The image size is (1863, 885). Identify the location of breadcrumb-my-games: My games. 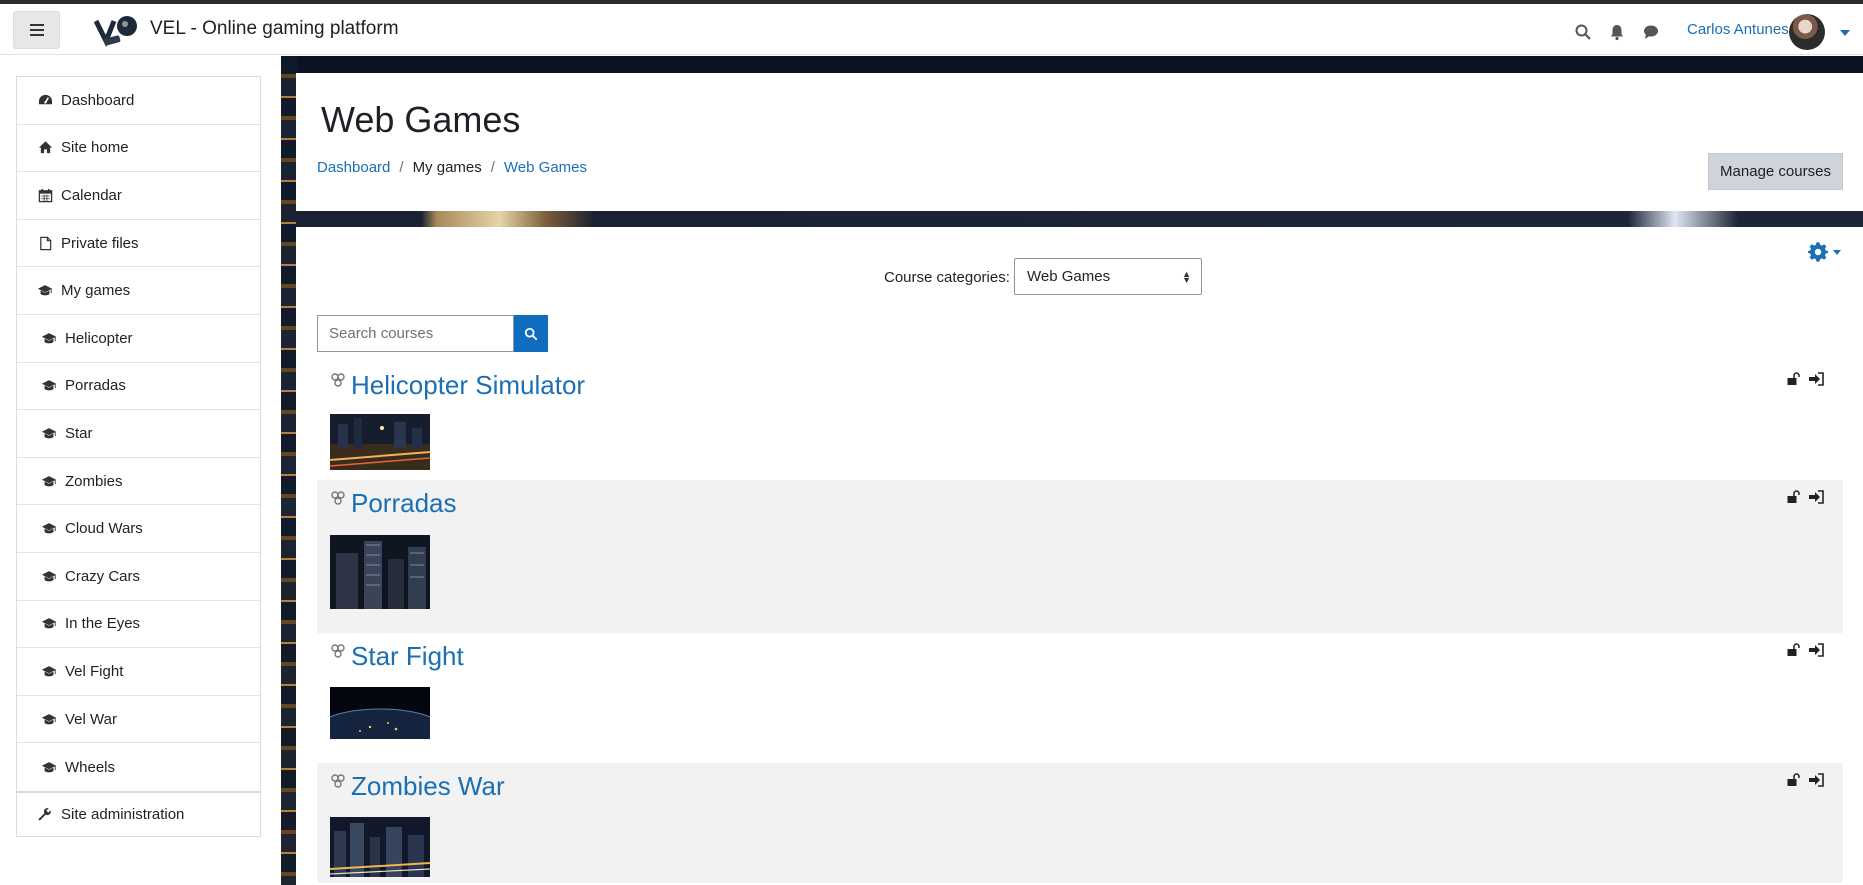
(447, 167).